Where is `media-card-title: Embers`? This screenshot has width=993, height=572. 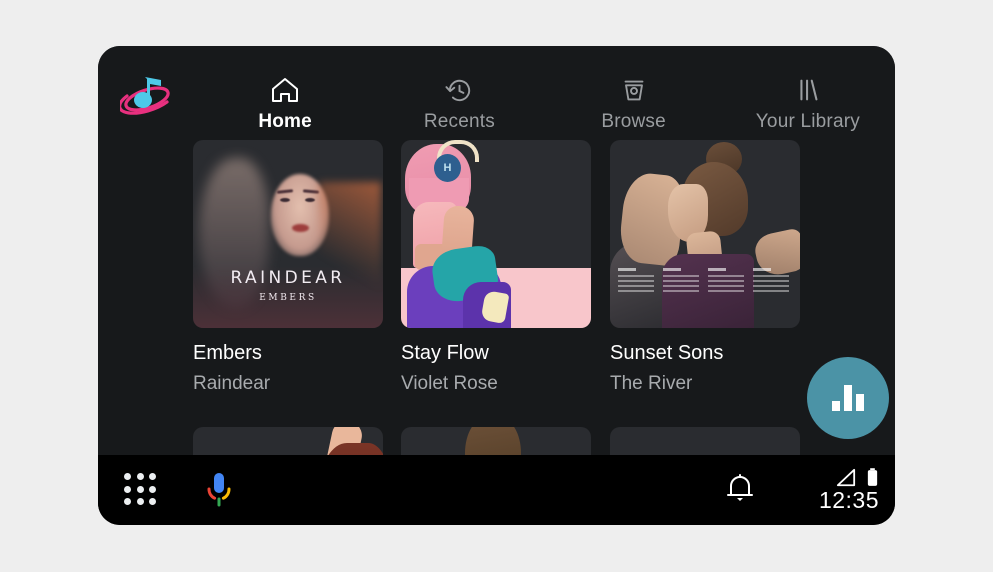 media-card-title: Embers is located at coordinates (227, 353).